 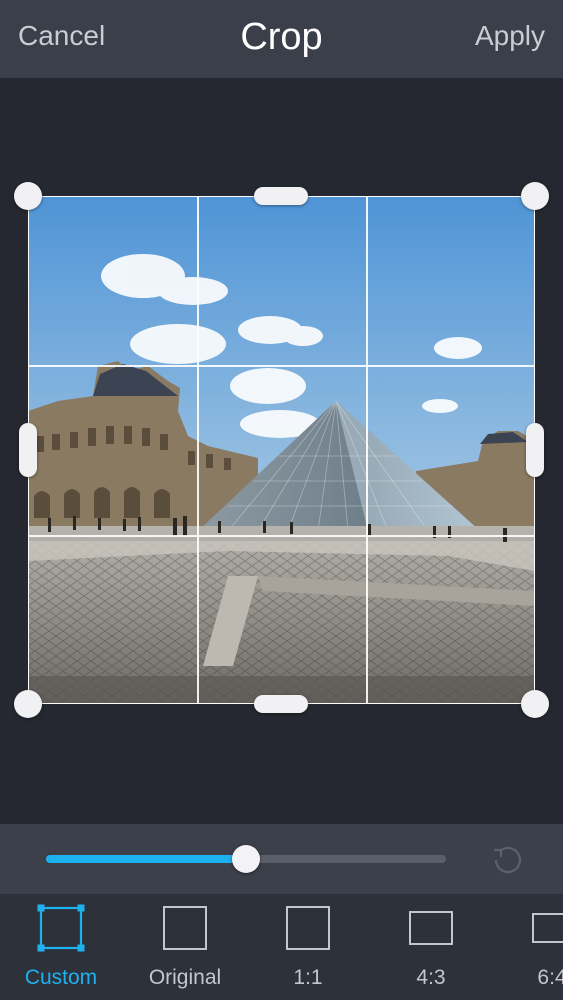 What do you see at coordinates (185, 977) in the screenshot?
I see `ratio-label: Original` at bounding box center [185, 977].